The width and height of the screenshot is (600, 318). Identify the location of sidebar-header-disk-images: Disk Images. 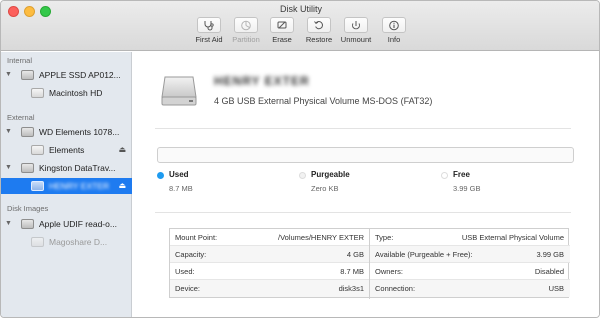
(28, 208).